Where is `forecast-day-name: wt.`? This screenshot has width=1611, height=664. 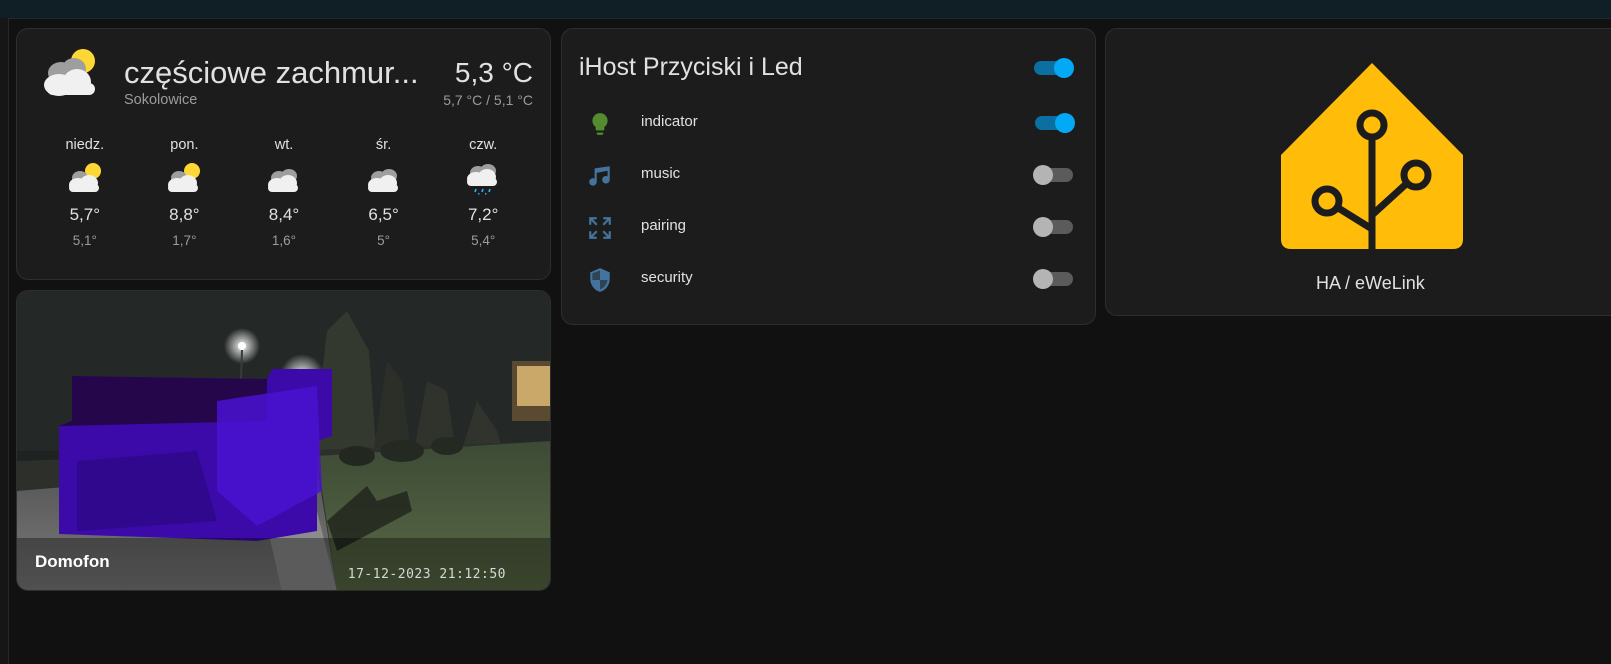 forecast-day-name: wt. is located at coordinates (284, 145).